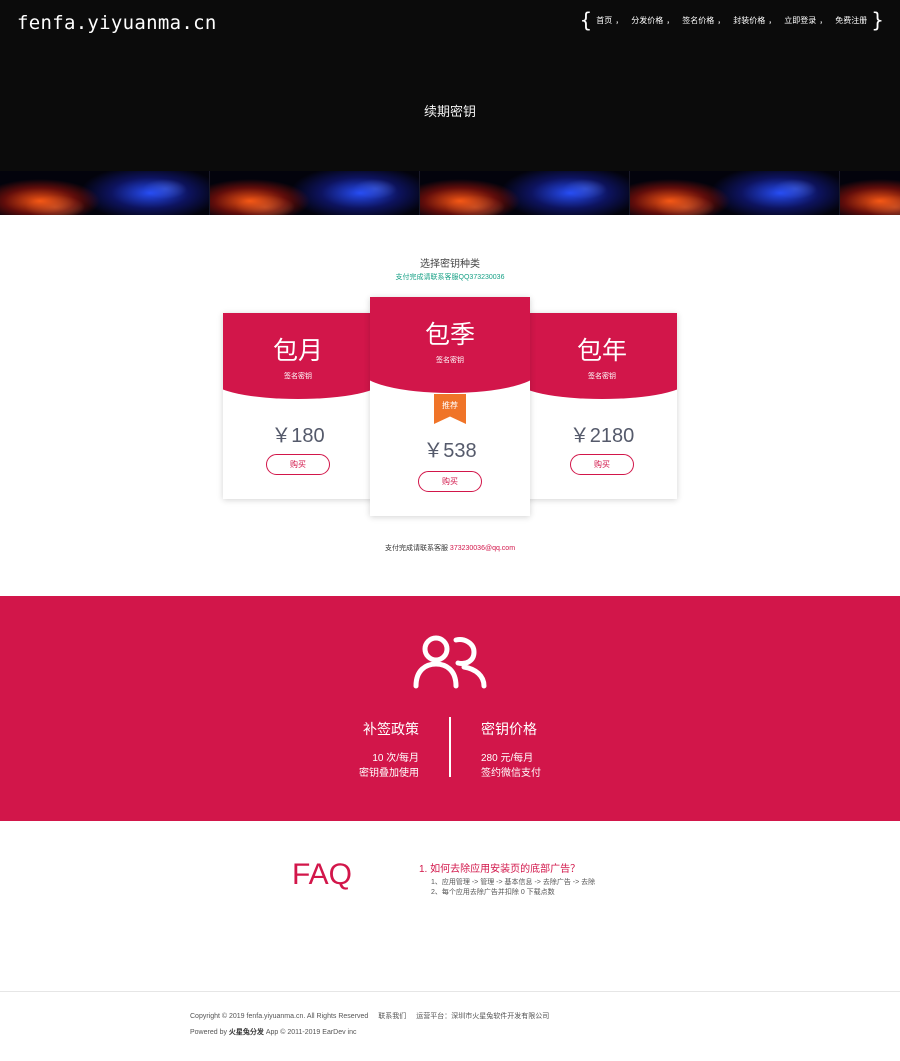 The width and height of the screenshot is (900, 1061). I want to click on policy-right-column: 密钥价格 280 元/每月 签约微信支付, so click(561, 750).